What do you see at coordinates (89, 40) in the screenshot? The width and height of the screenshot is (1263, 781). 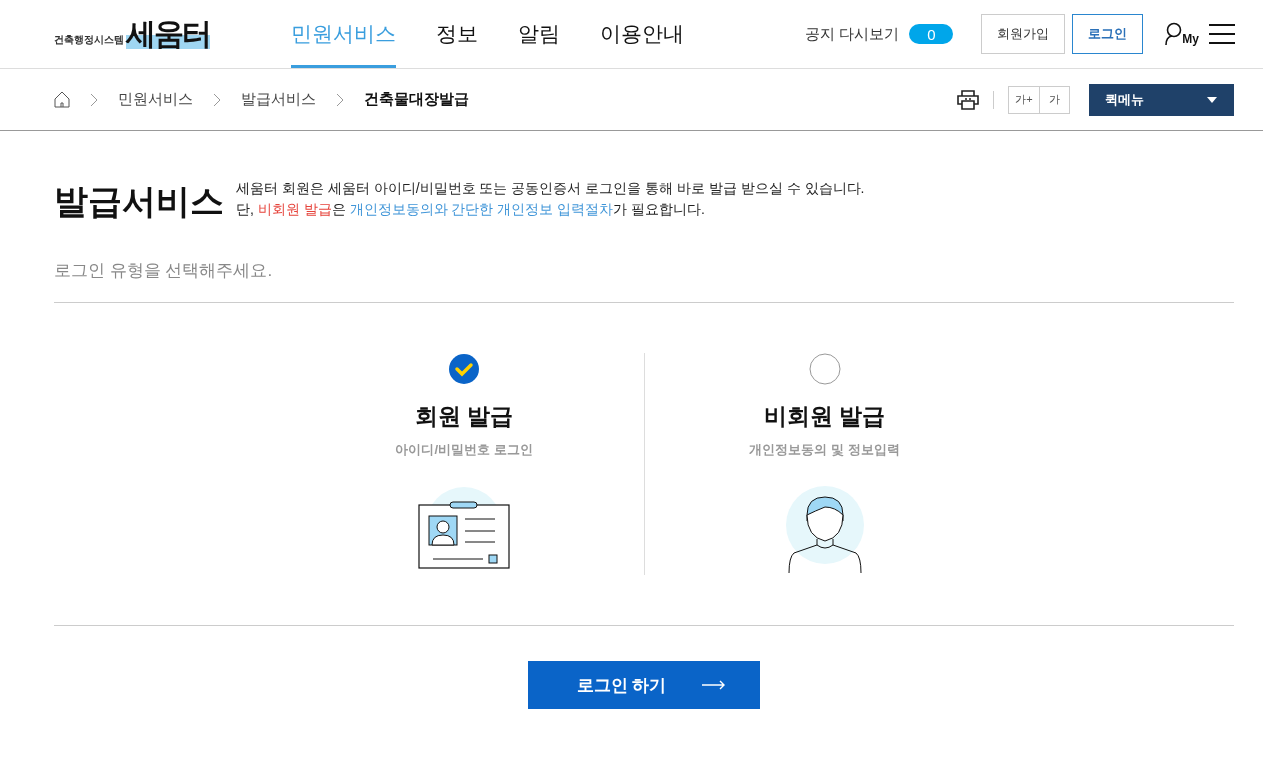 I see `logo-subtitle: 건축행정시스템` at bounding box center [89, 40].